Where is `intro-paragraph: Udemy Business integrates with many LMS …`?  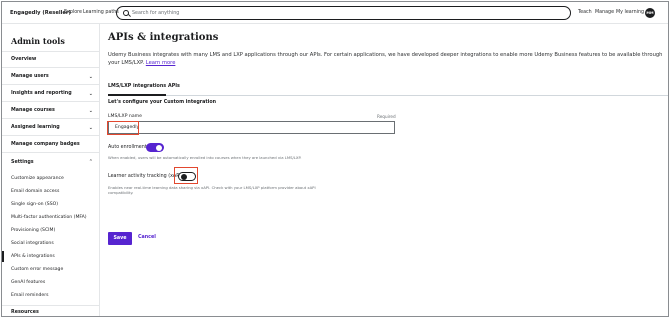 intro-paragraph: Udemy Business integrates with many LMS … is located at coordinates (385, 59).